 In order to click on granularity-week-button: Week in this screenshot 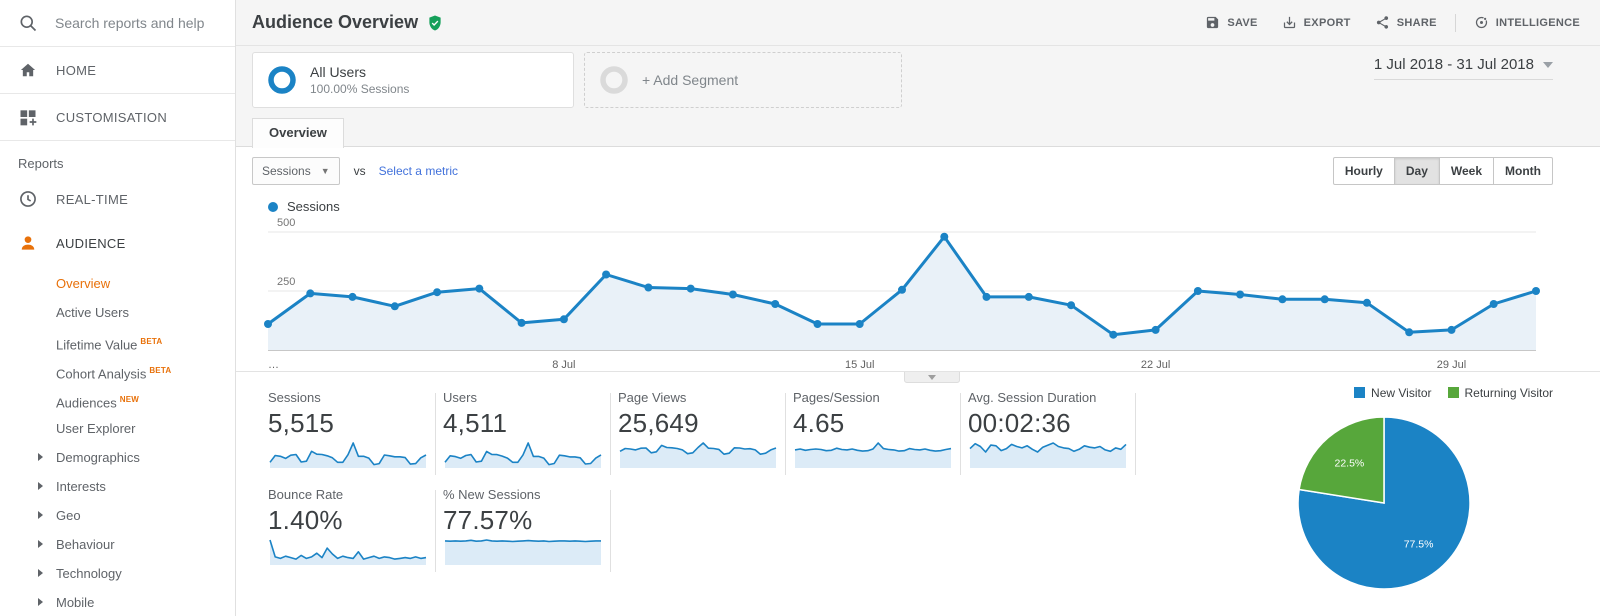, I will do `click(1467, 171)`.